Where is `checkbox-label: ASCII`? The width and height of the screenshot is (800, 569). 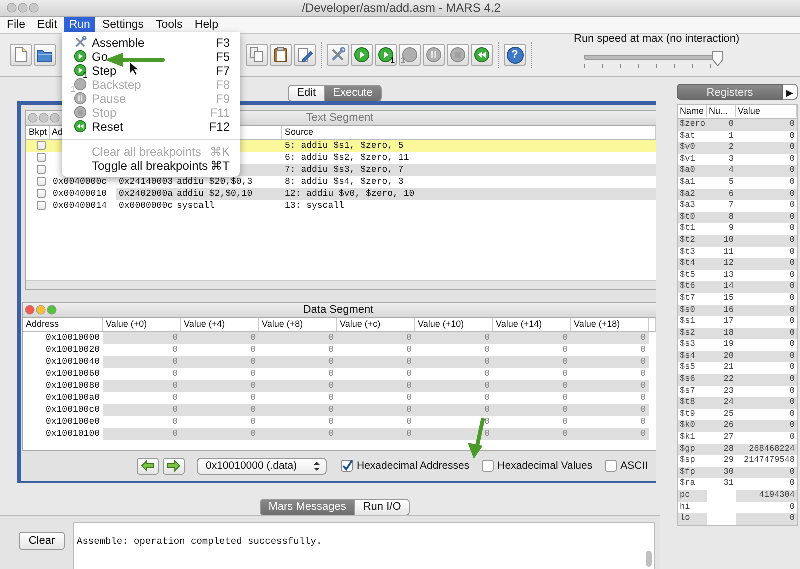
checkbox-label: ASCII is located at coordinates (634, 466).